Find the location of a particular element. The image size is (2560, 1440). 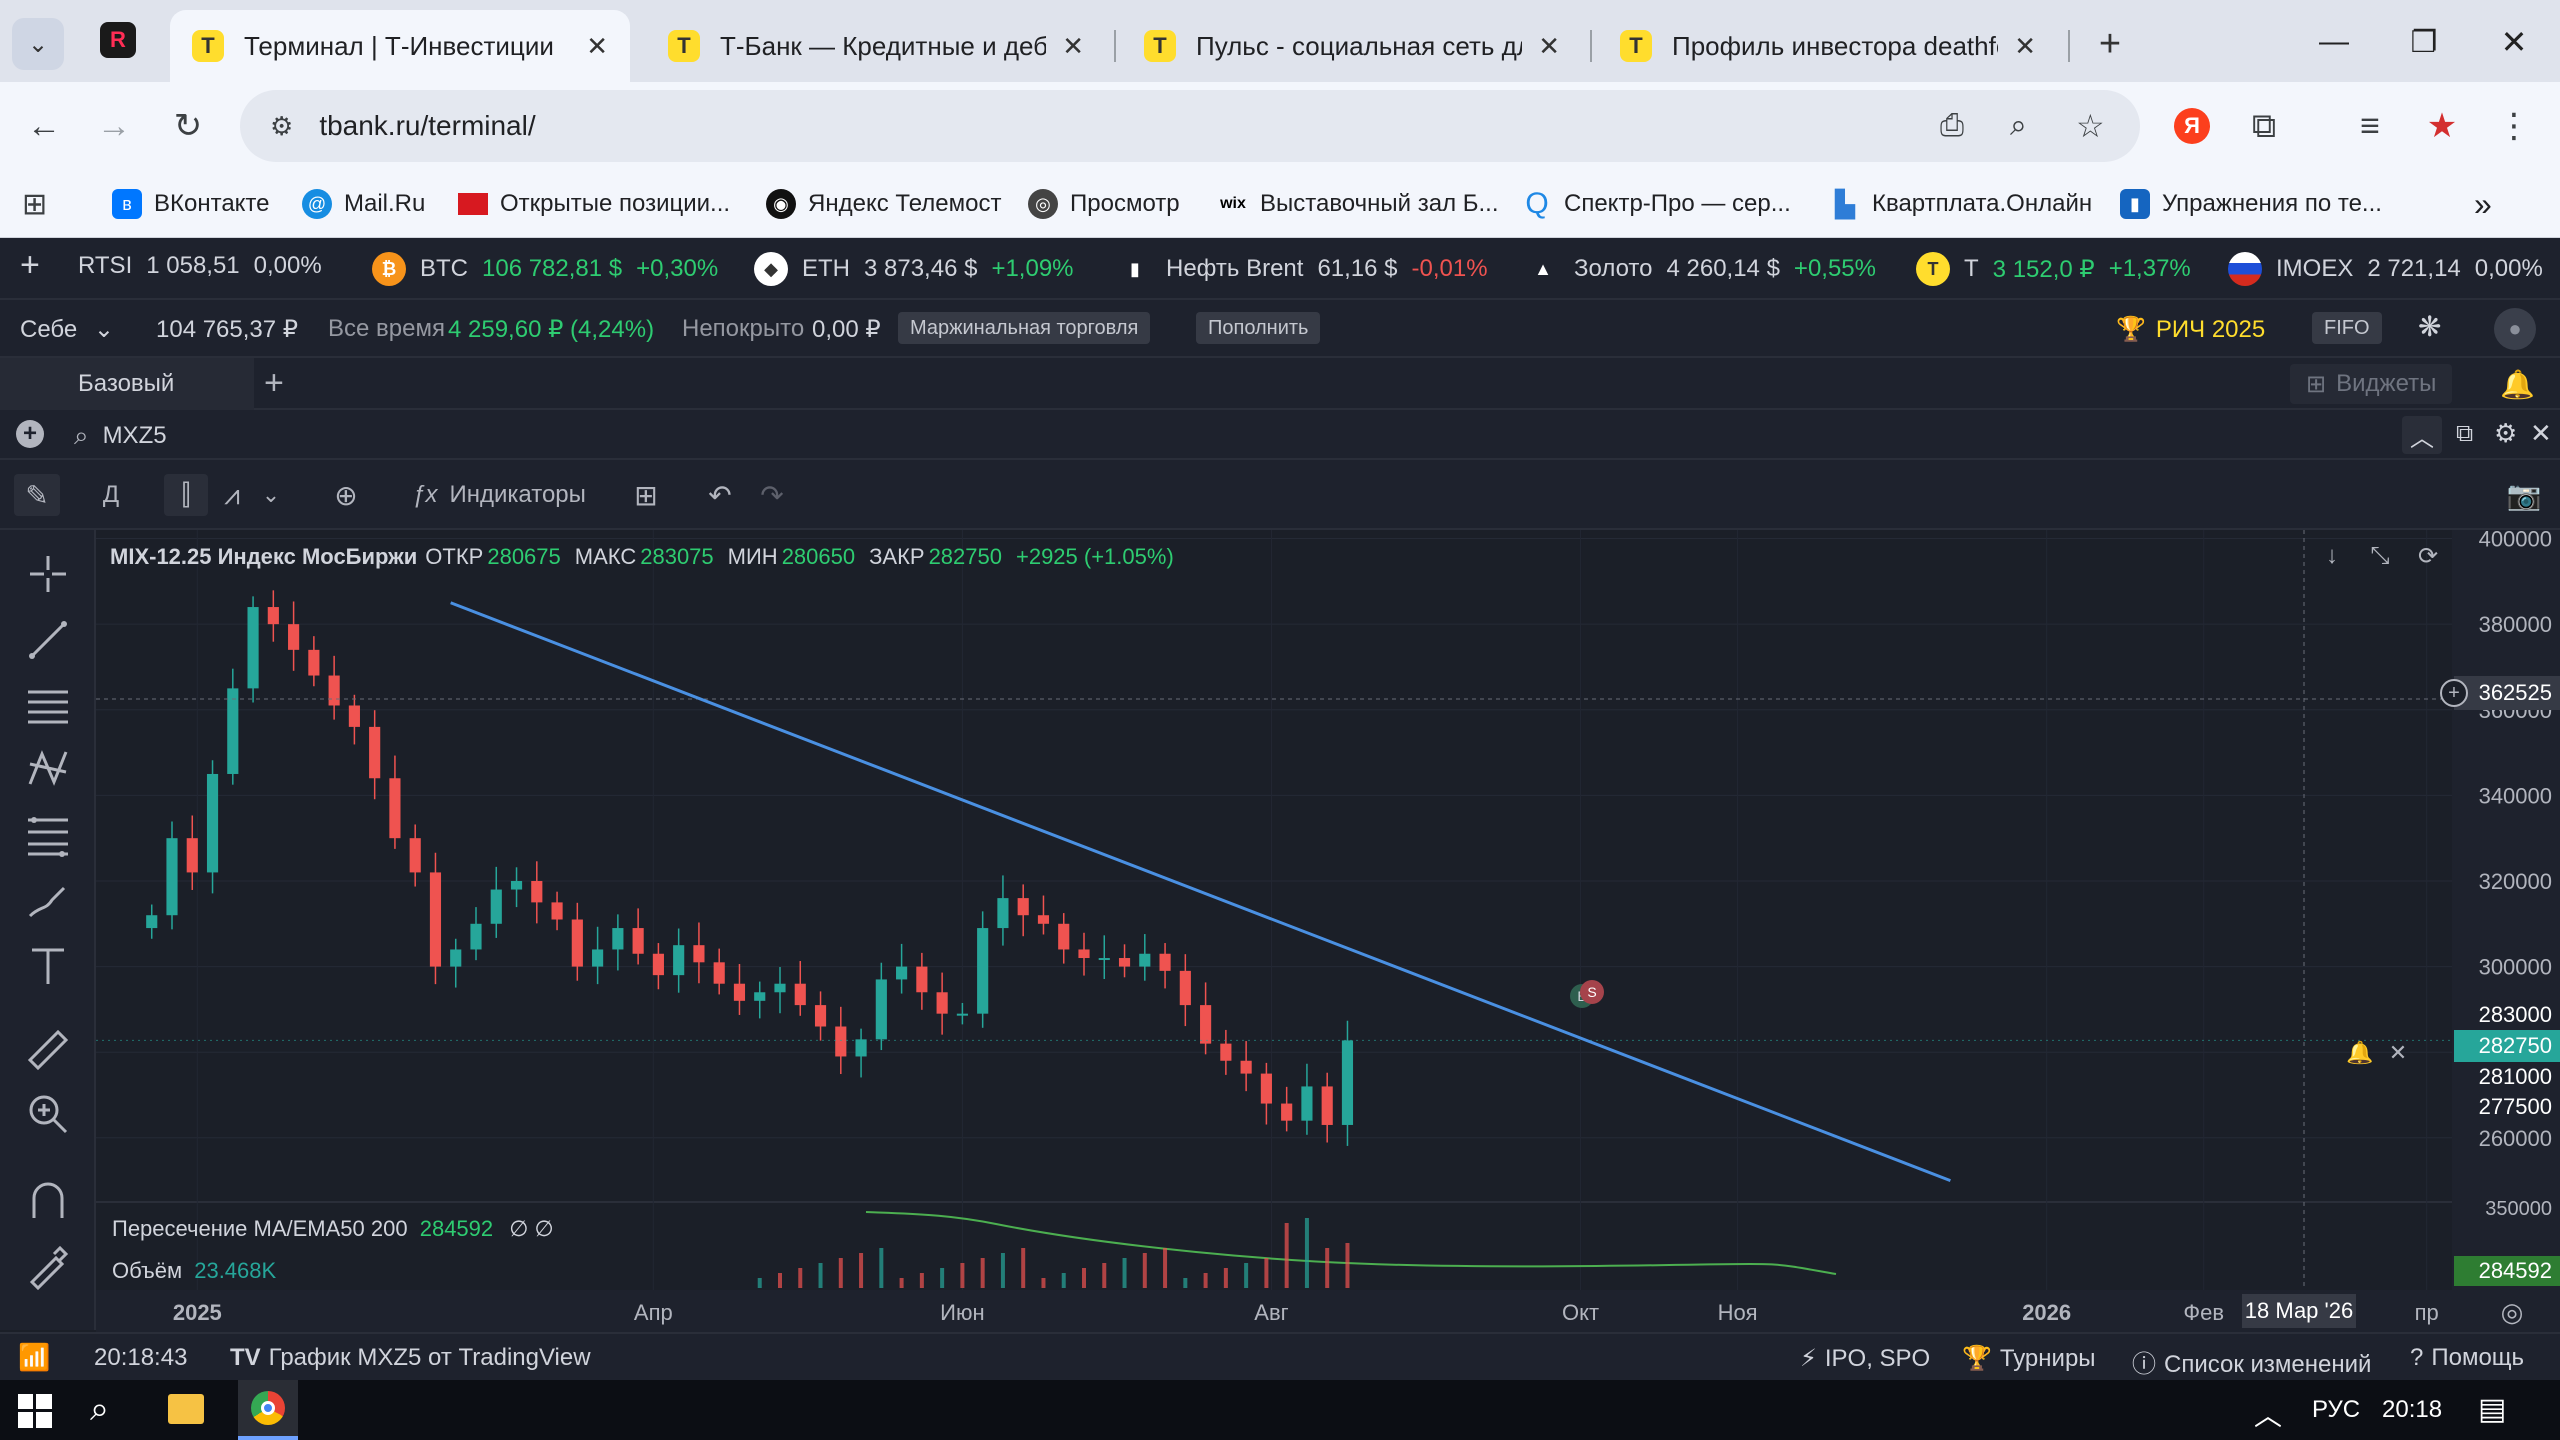

lock-drawing-tool-icon is located at coordinates (48, 1266).